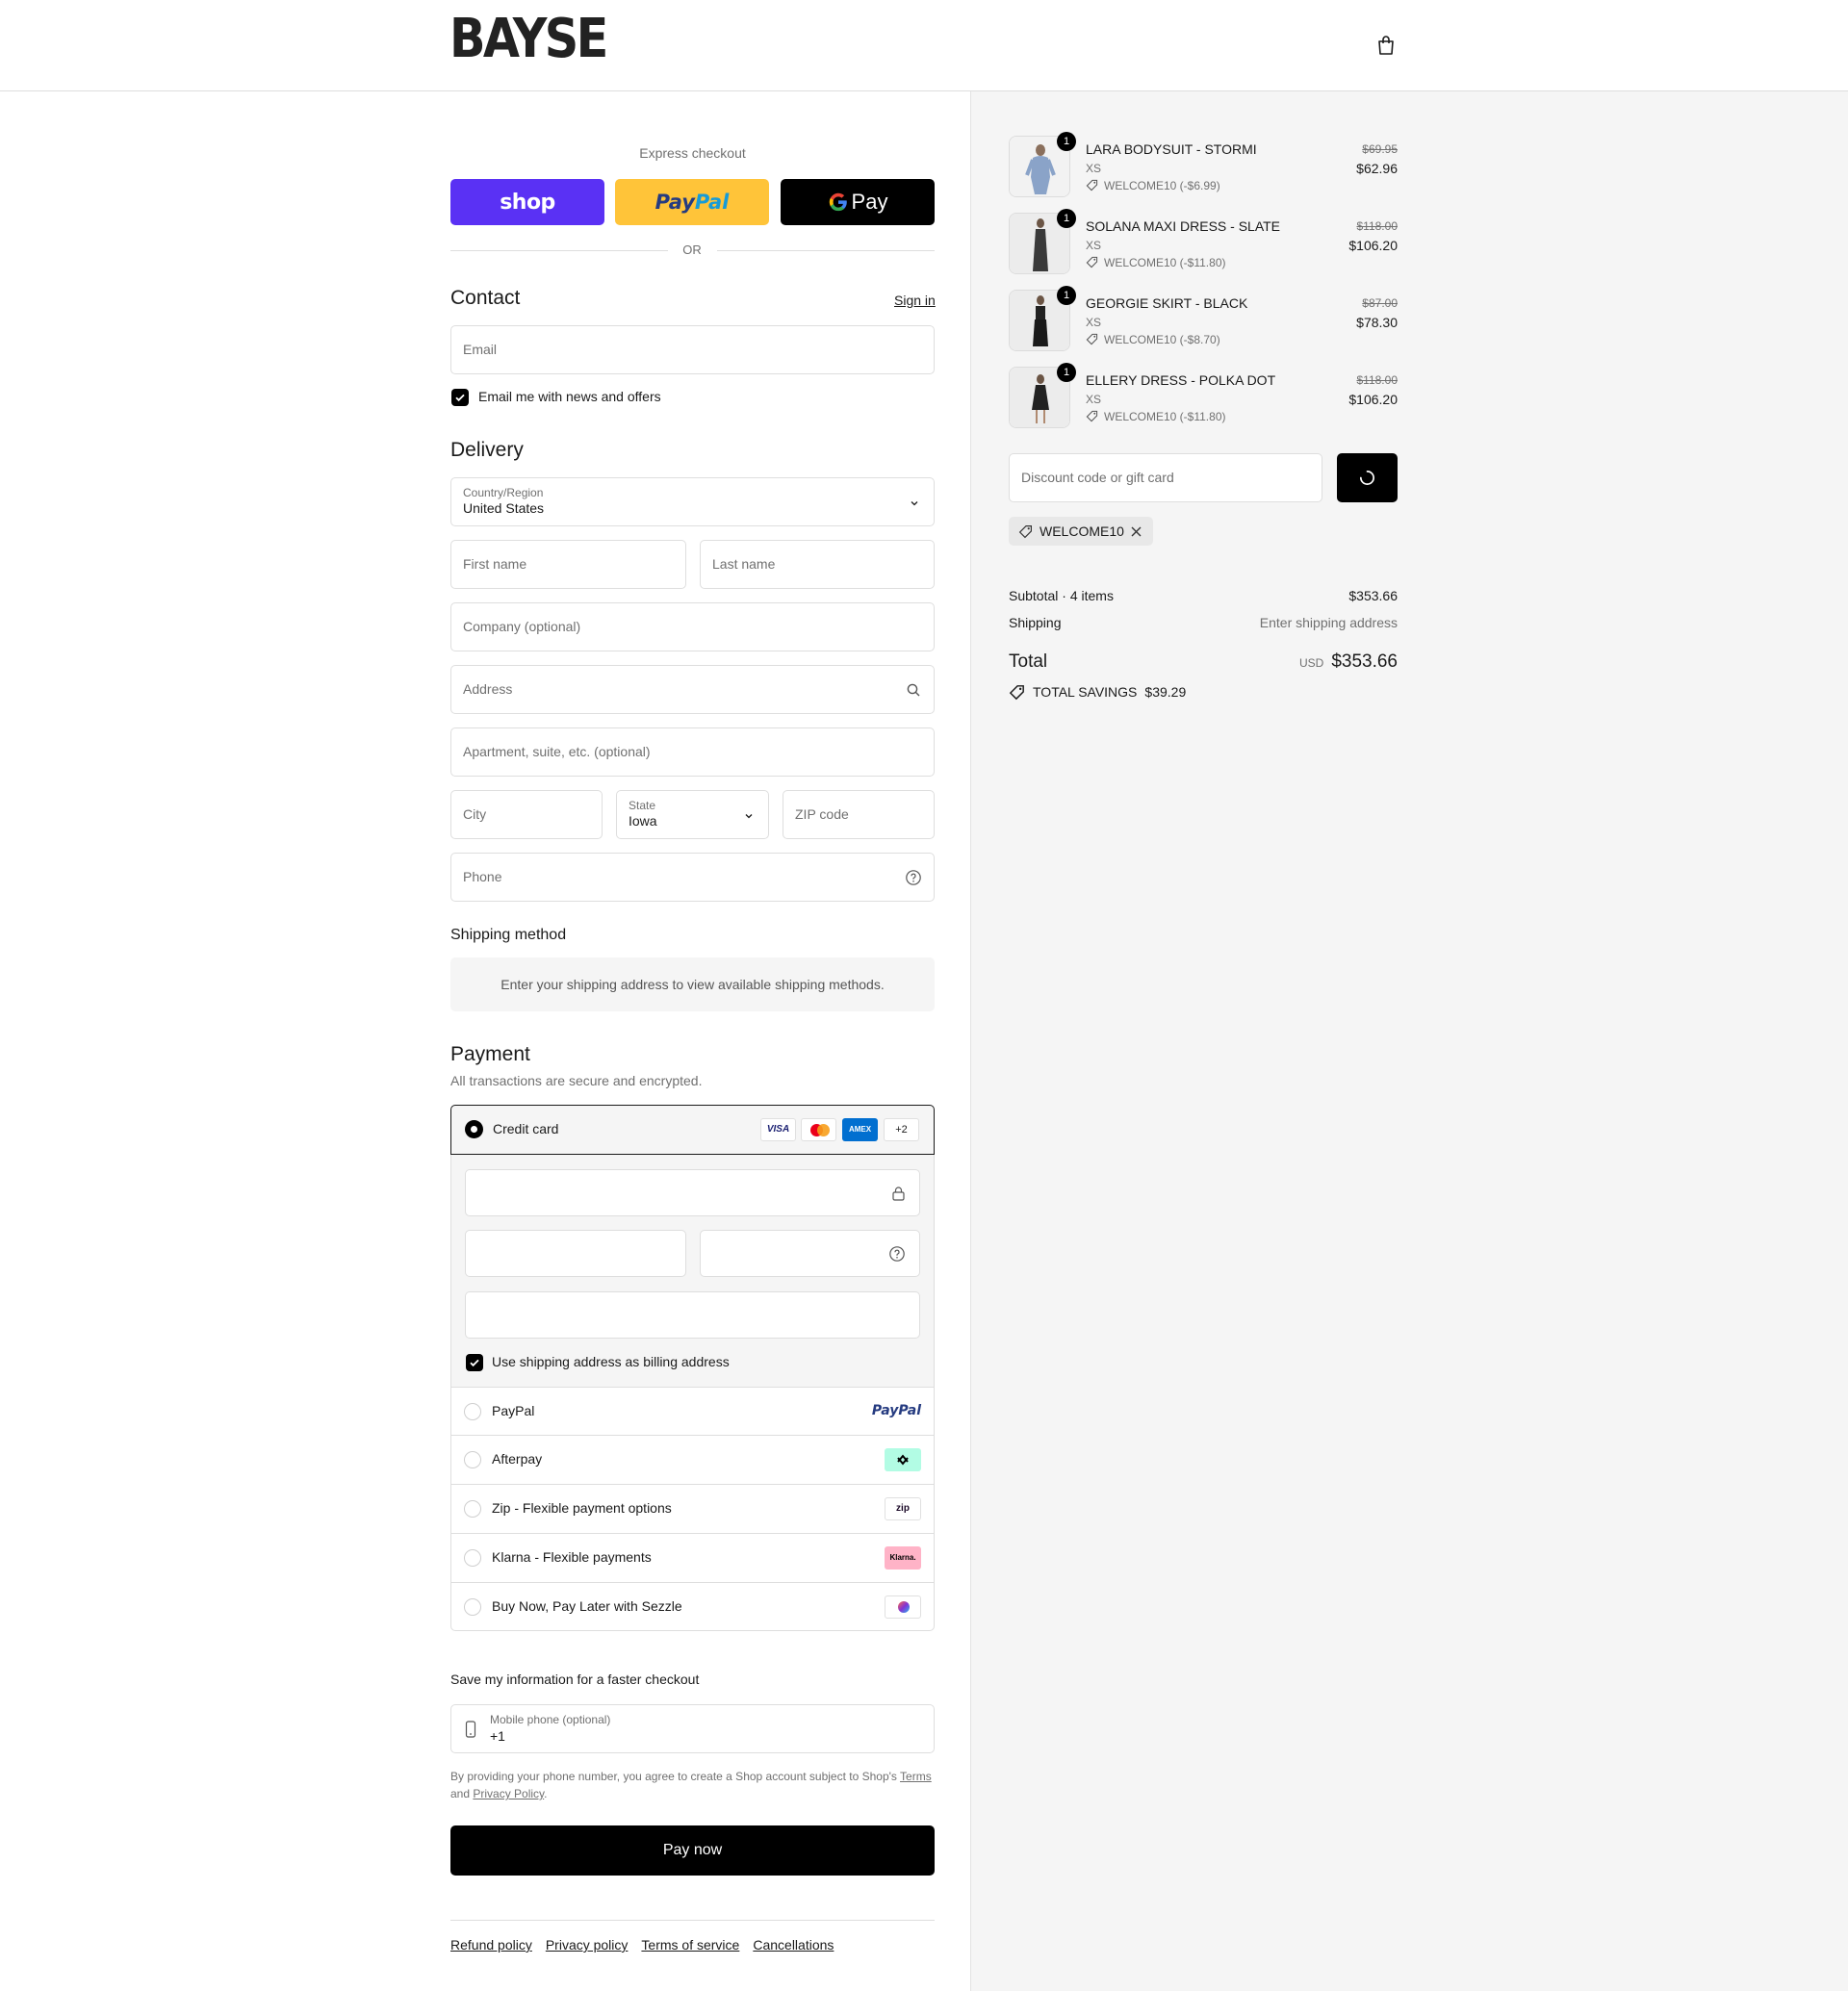  I want to click on klarna-logo: Klarna., so click(903, 1558).